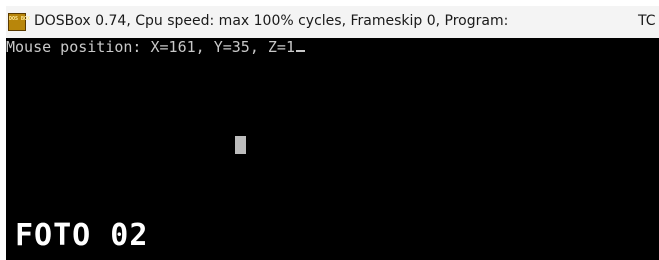 The width and height of the screenshot is (659, 260). I want to click on photo-caption: FOTO 02, so click(82, 235).